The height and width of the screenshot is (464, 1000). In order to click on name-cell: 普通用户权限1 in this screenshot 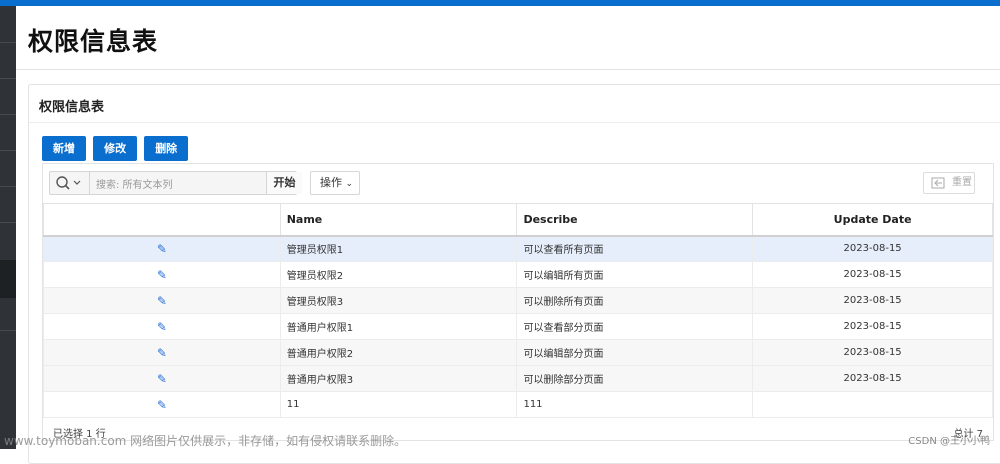, I will do `click(398, 326)`.